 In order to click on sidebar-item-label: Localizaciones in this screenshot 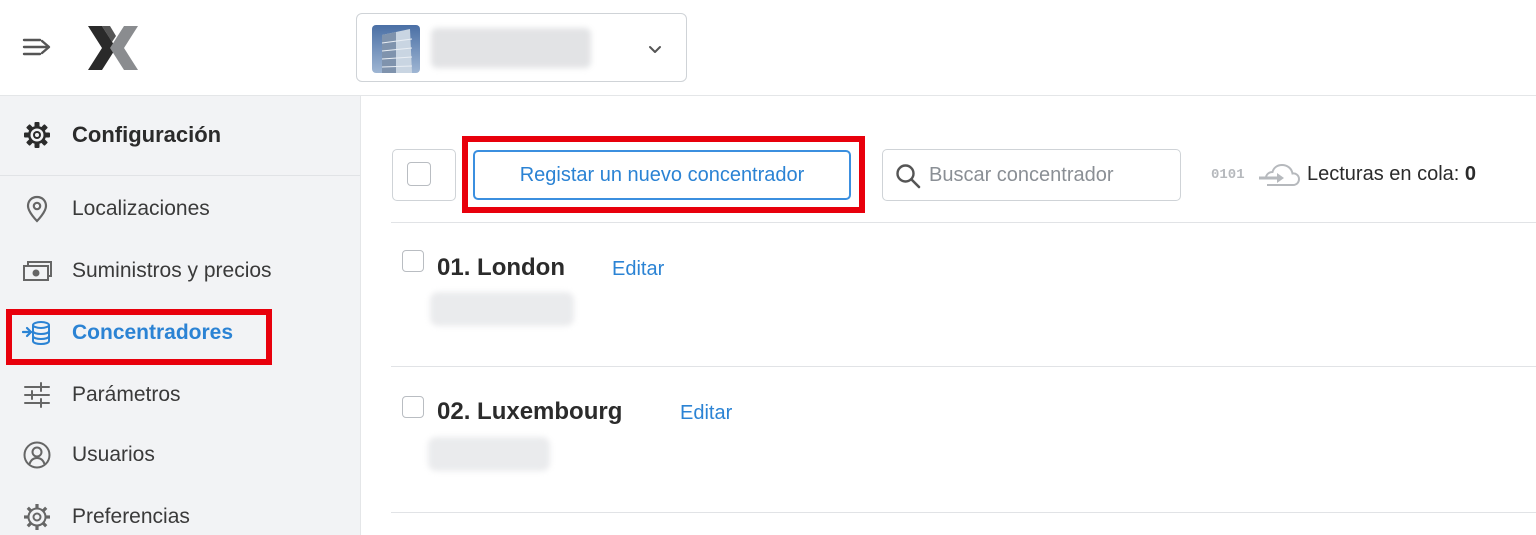, I will do `click(141, 208)`.